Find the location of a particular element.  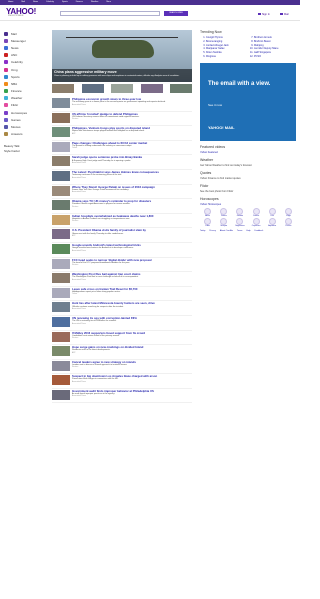

sidebar-item-sports: Sports is located at coordinates (24, 76).